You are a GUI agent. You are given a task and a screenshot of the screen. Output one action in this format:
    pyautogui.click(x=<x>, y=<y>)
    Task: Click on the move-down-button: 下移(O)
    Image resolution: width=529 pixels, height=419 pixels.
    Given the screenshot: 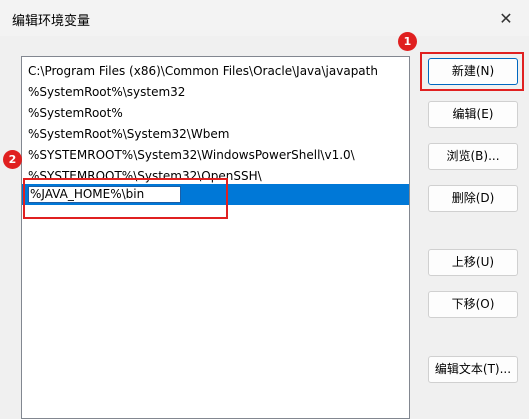 What is the action you would take?
    pyautogui.click(x=473, y=304)
    